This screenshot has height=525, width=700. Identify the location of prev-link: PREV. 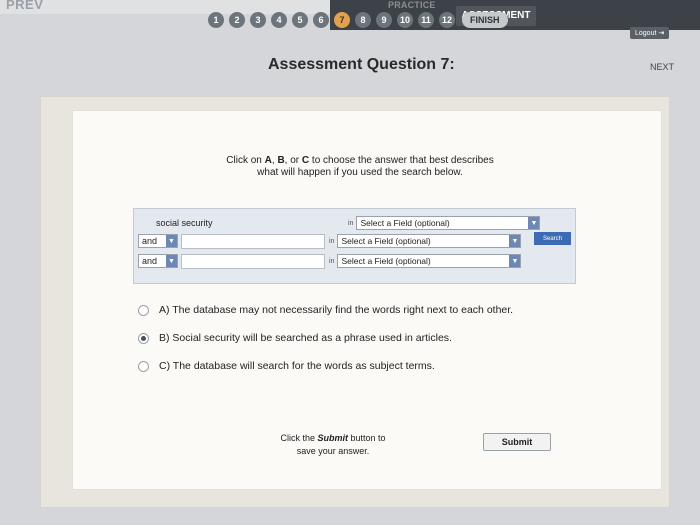
(24, 6).